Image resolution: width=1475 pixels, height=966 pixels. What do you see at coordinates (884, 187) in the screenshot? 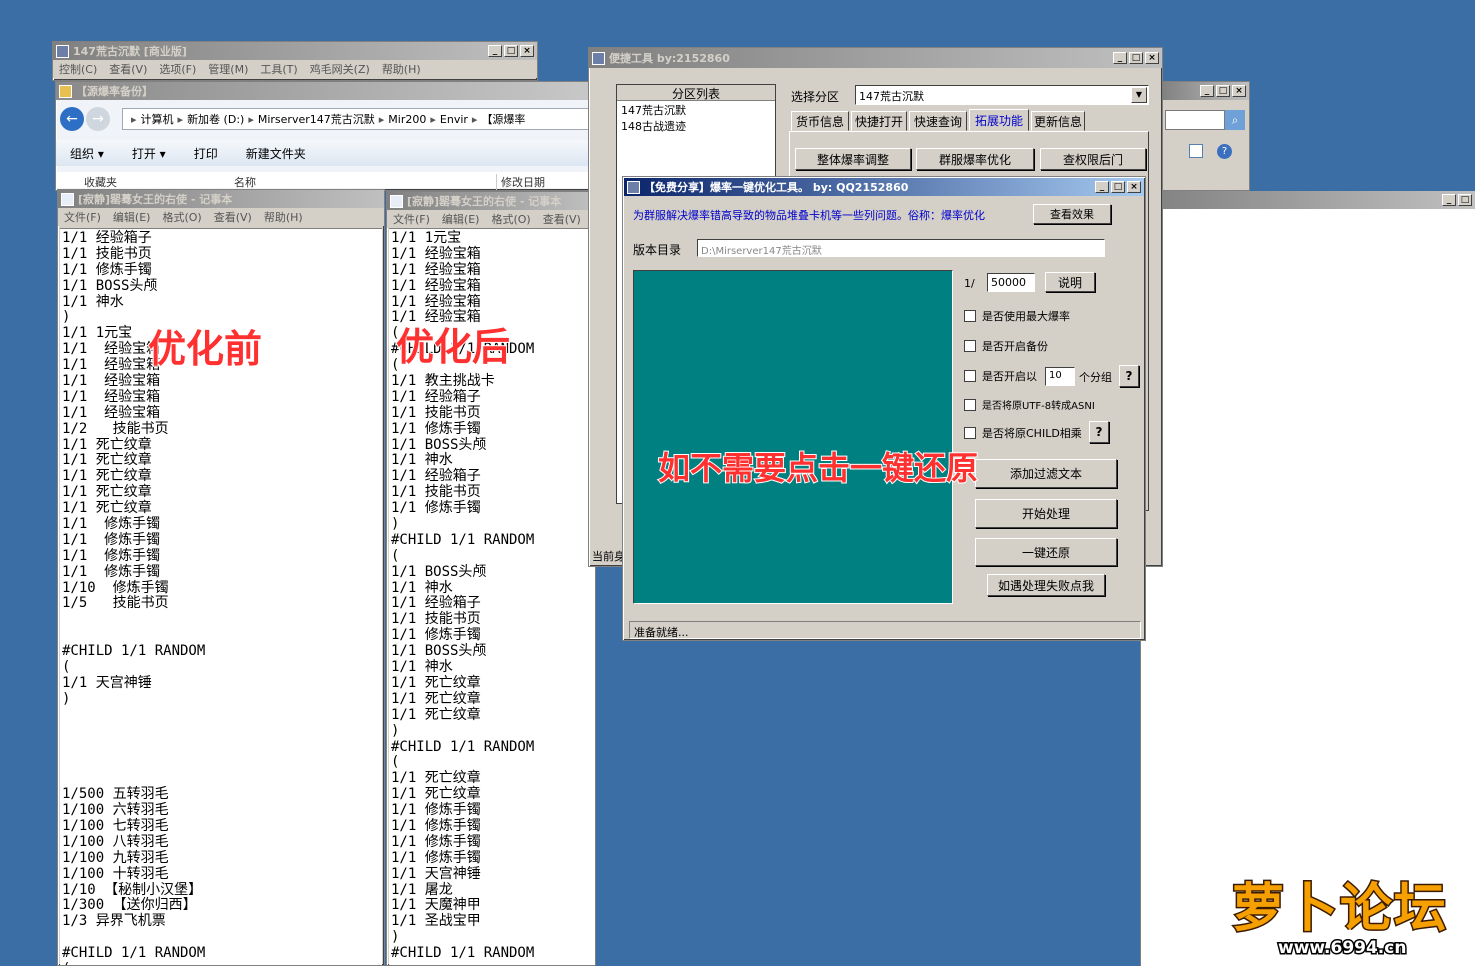
I see `optimizer-titlebar: 【免费分享】爆率一键优化工具。 by: QQ2152860 _ □ ×` at bounding box center [884, 187].